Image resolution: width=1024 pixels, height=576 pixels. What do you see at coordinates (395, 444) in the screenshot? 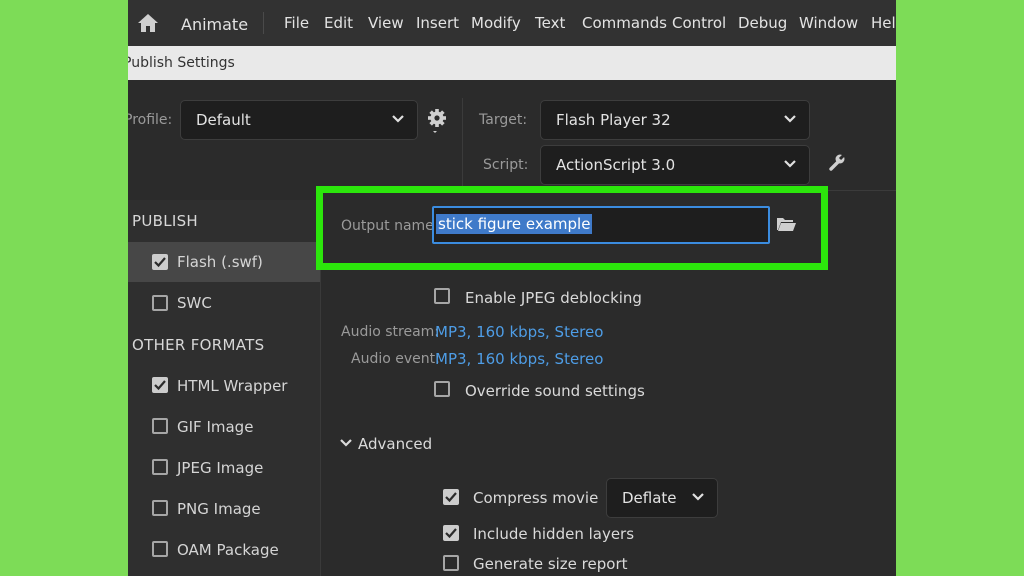
I see `advanced-section-toggle: Advanced` at bounding box center [395, 444].